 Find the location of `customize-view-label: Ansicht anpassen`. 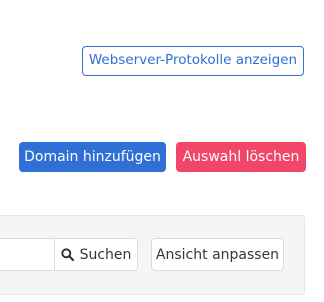

customize-view-label: Ansicht anpassen is located at coordinates (217, 254).